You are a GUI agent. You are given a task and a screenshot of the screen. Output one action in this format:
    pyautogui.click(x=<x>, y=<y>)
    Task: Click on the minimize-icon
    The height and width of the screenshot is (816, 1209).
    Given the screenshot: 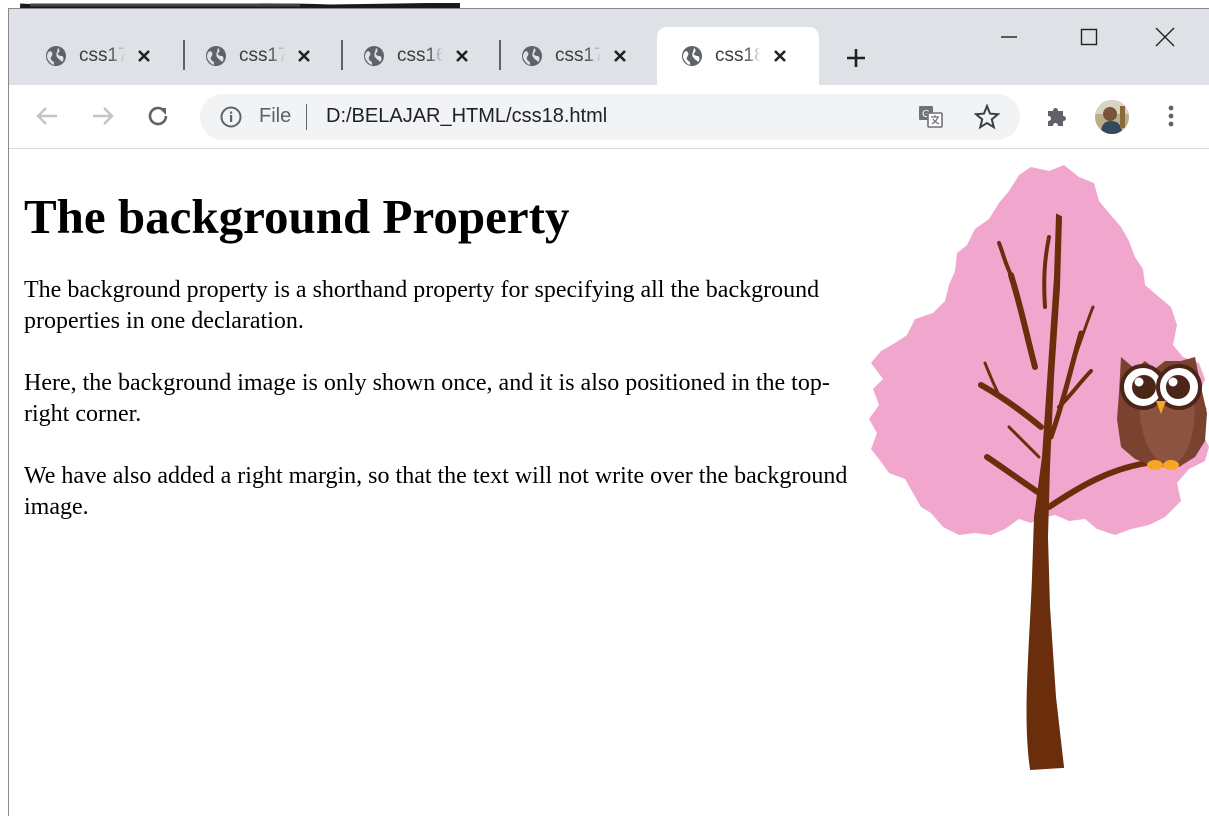 What is the action you would take?
    pyautogui.click(x=1009, y=37)
    